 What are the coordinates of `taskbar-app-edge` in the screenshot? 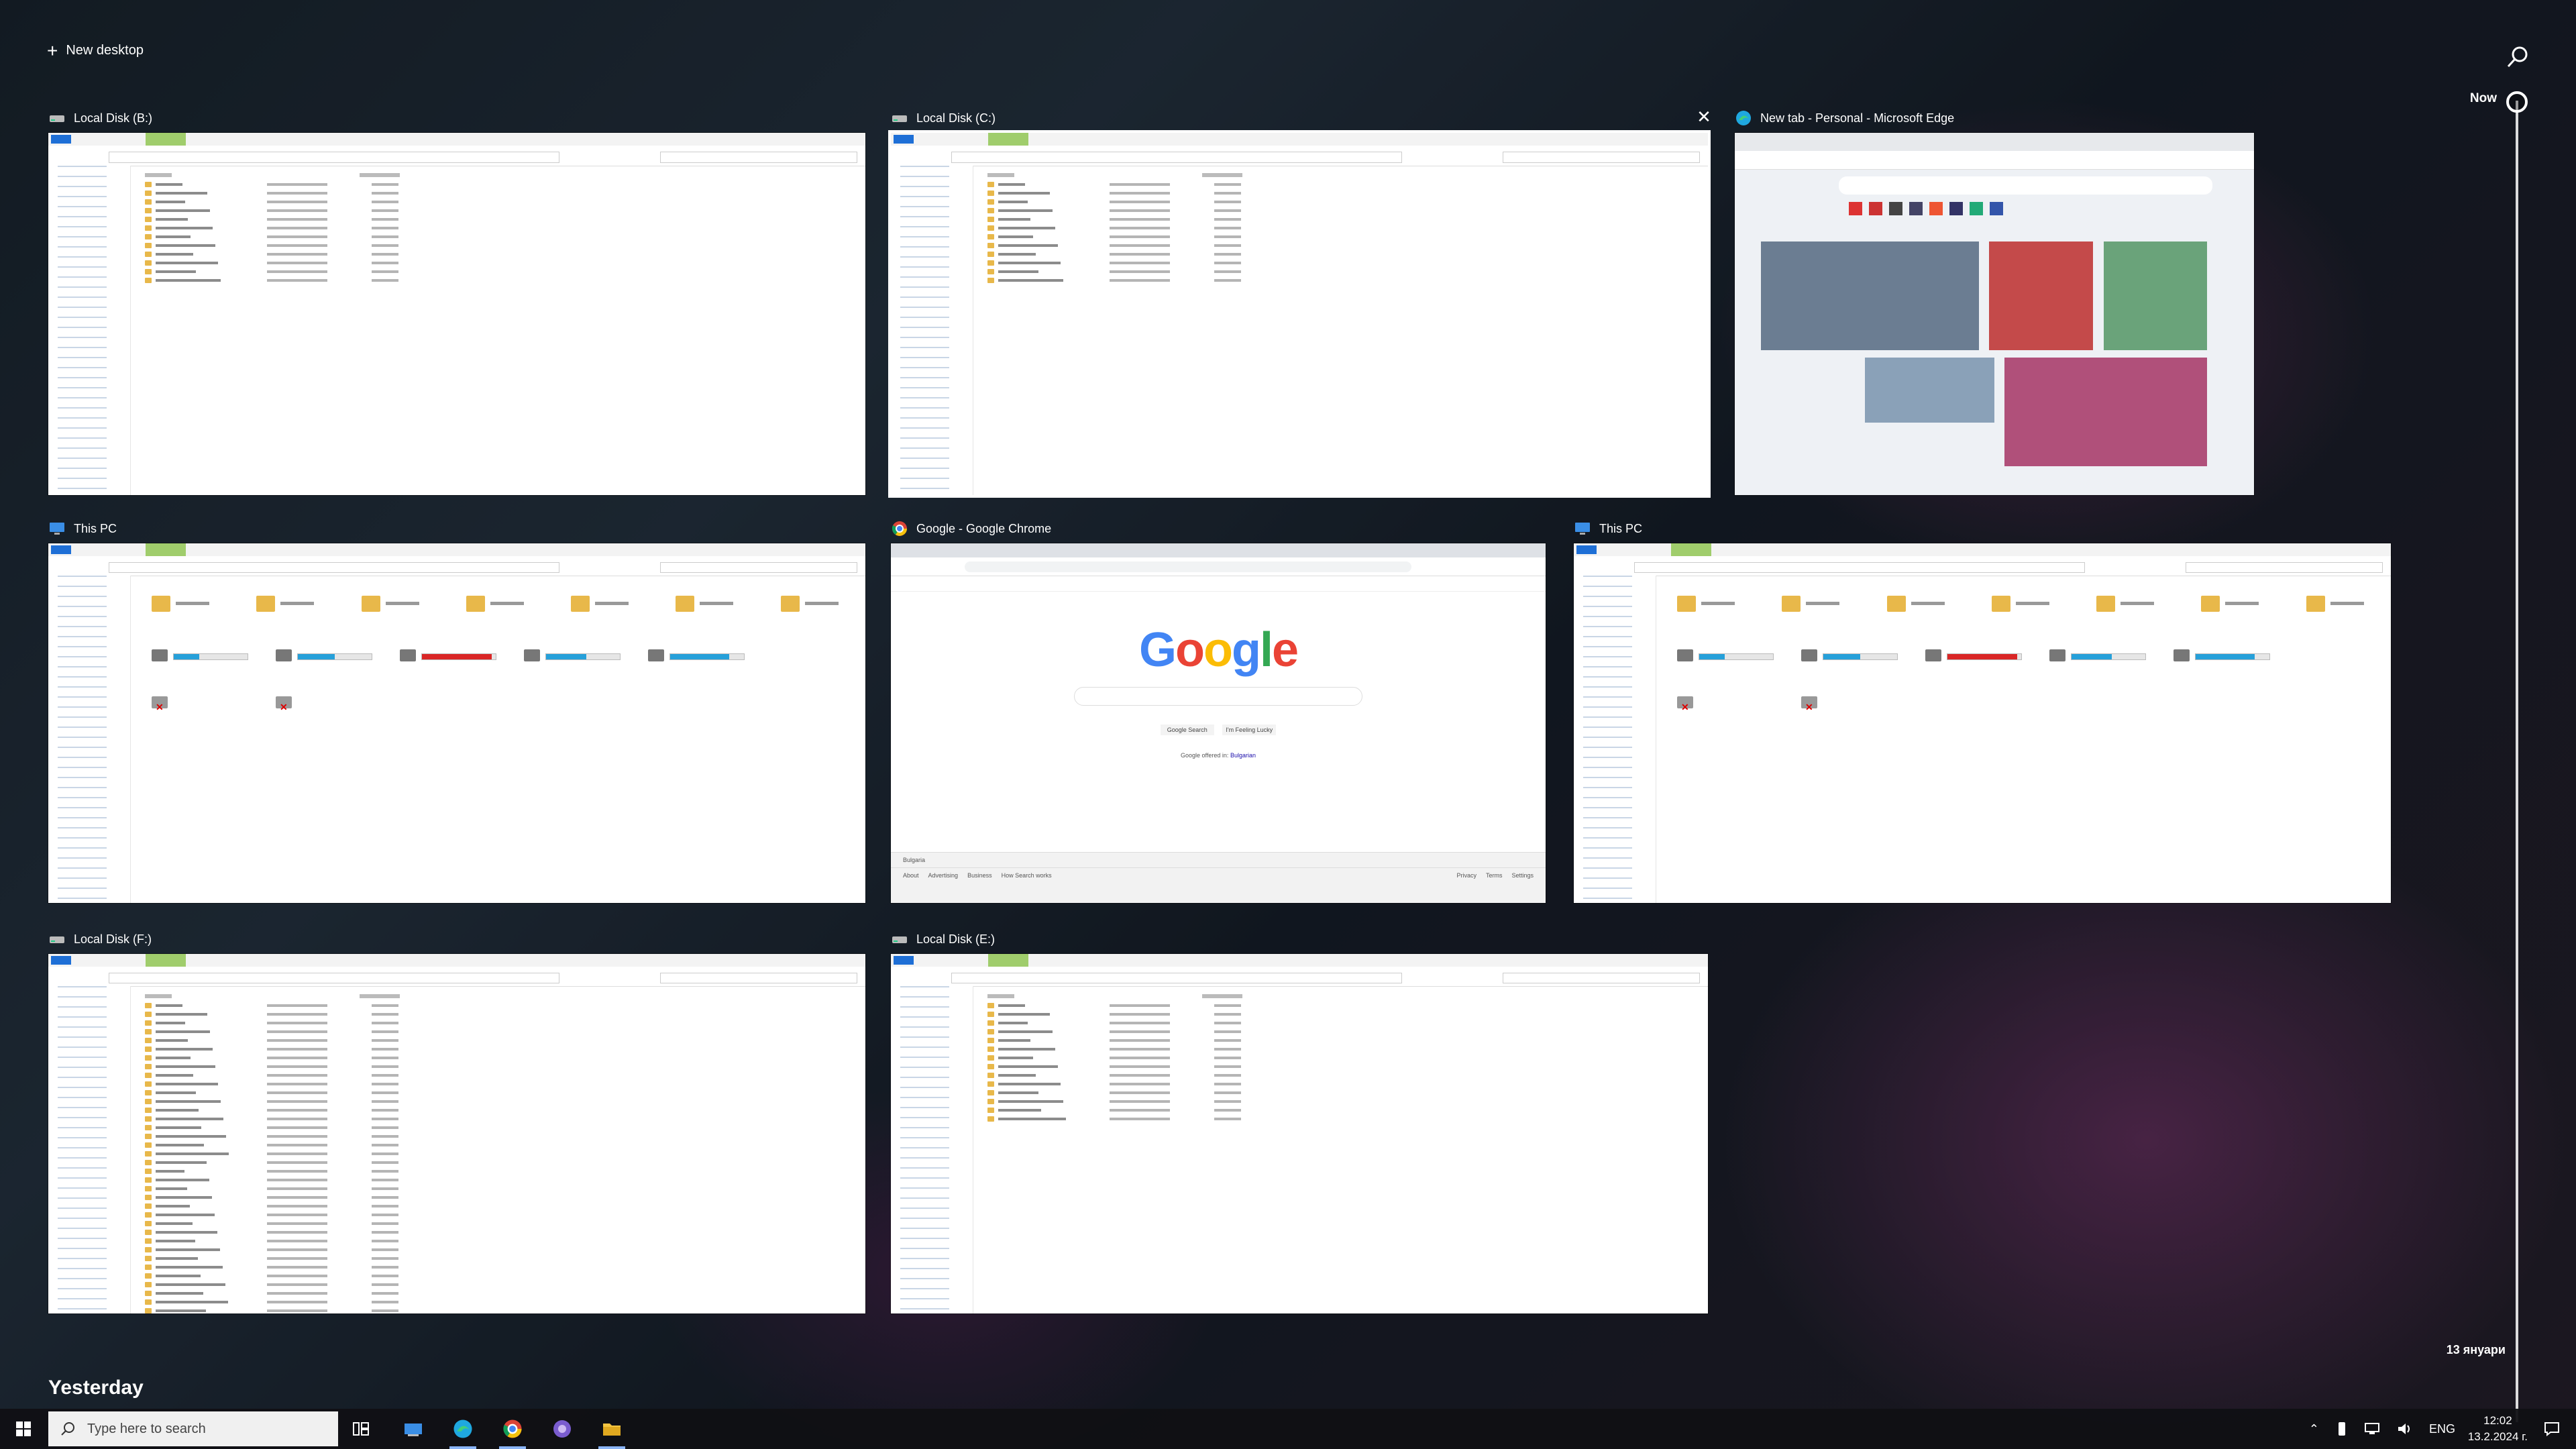 It's located at (463, 1429).